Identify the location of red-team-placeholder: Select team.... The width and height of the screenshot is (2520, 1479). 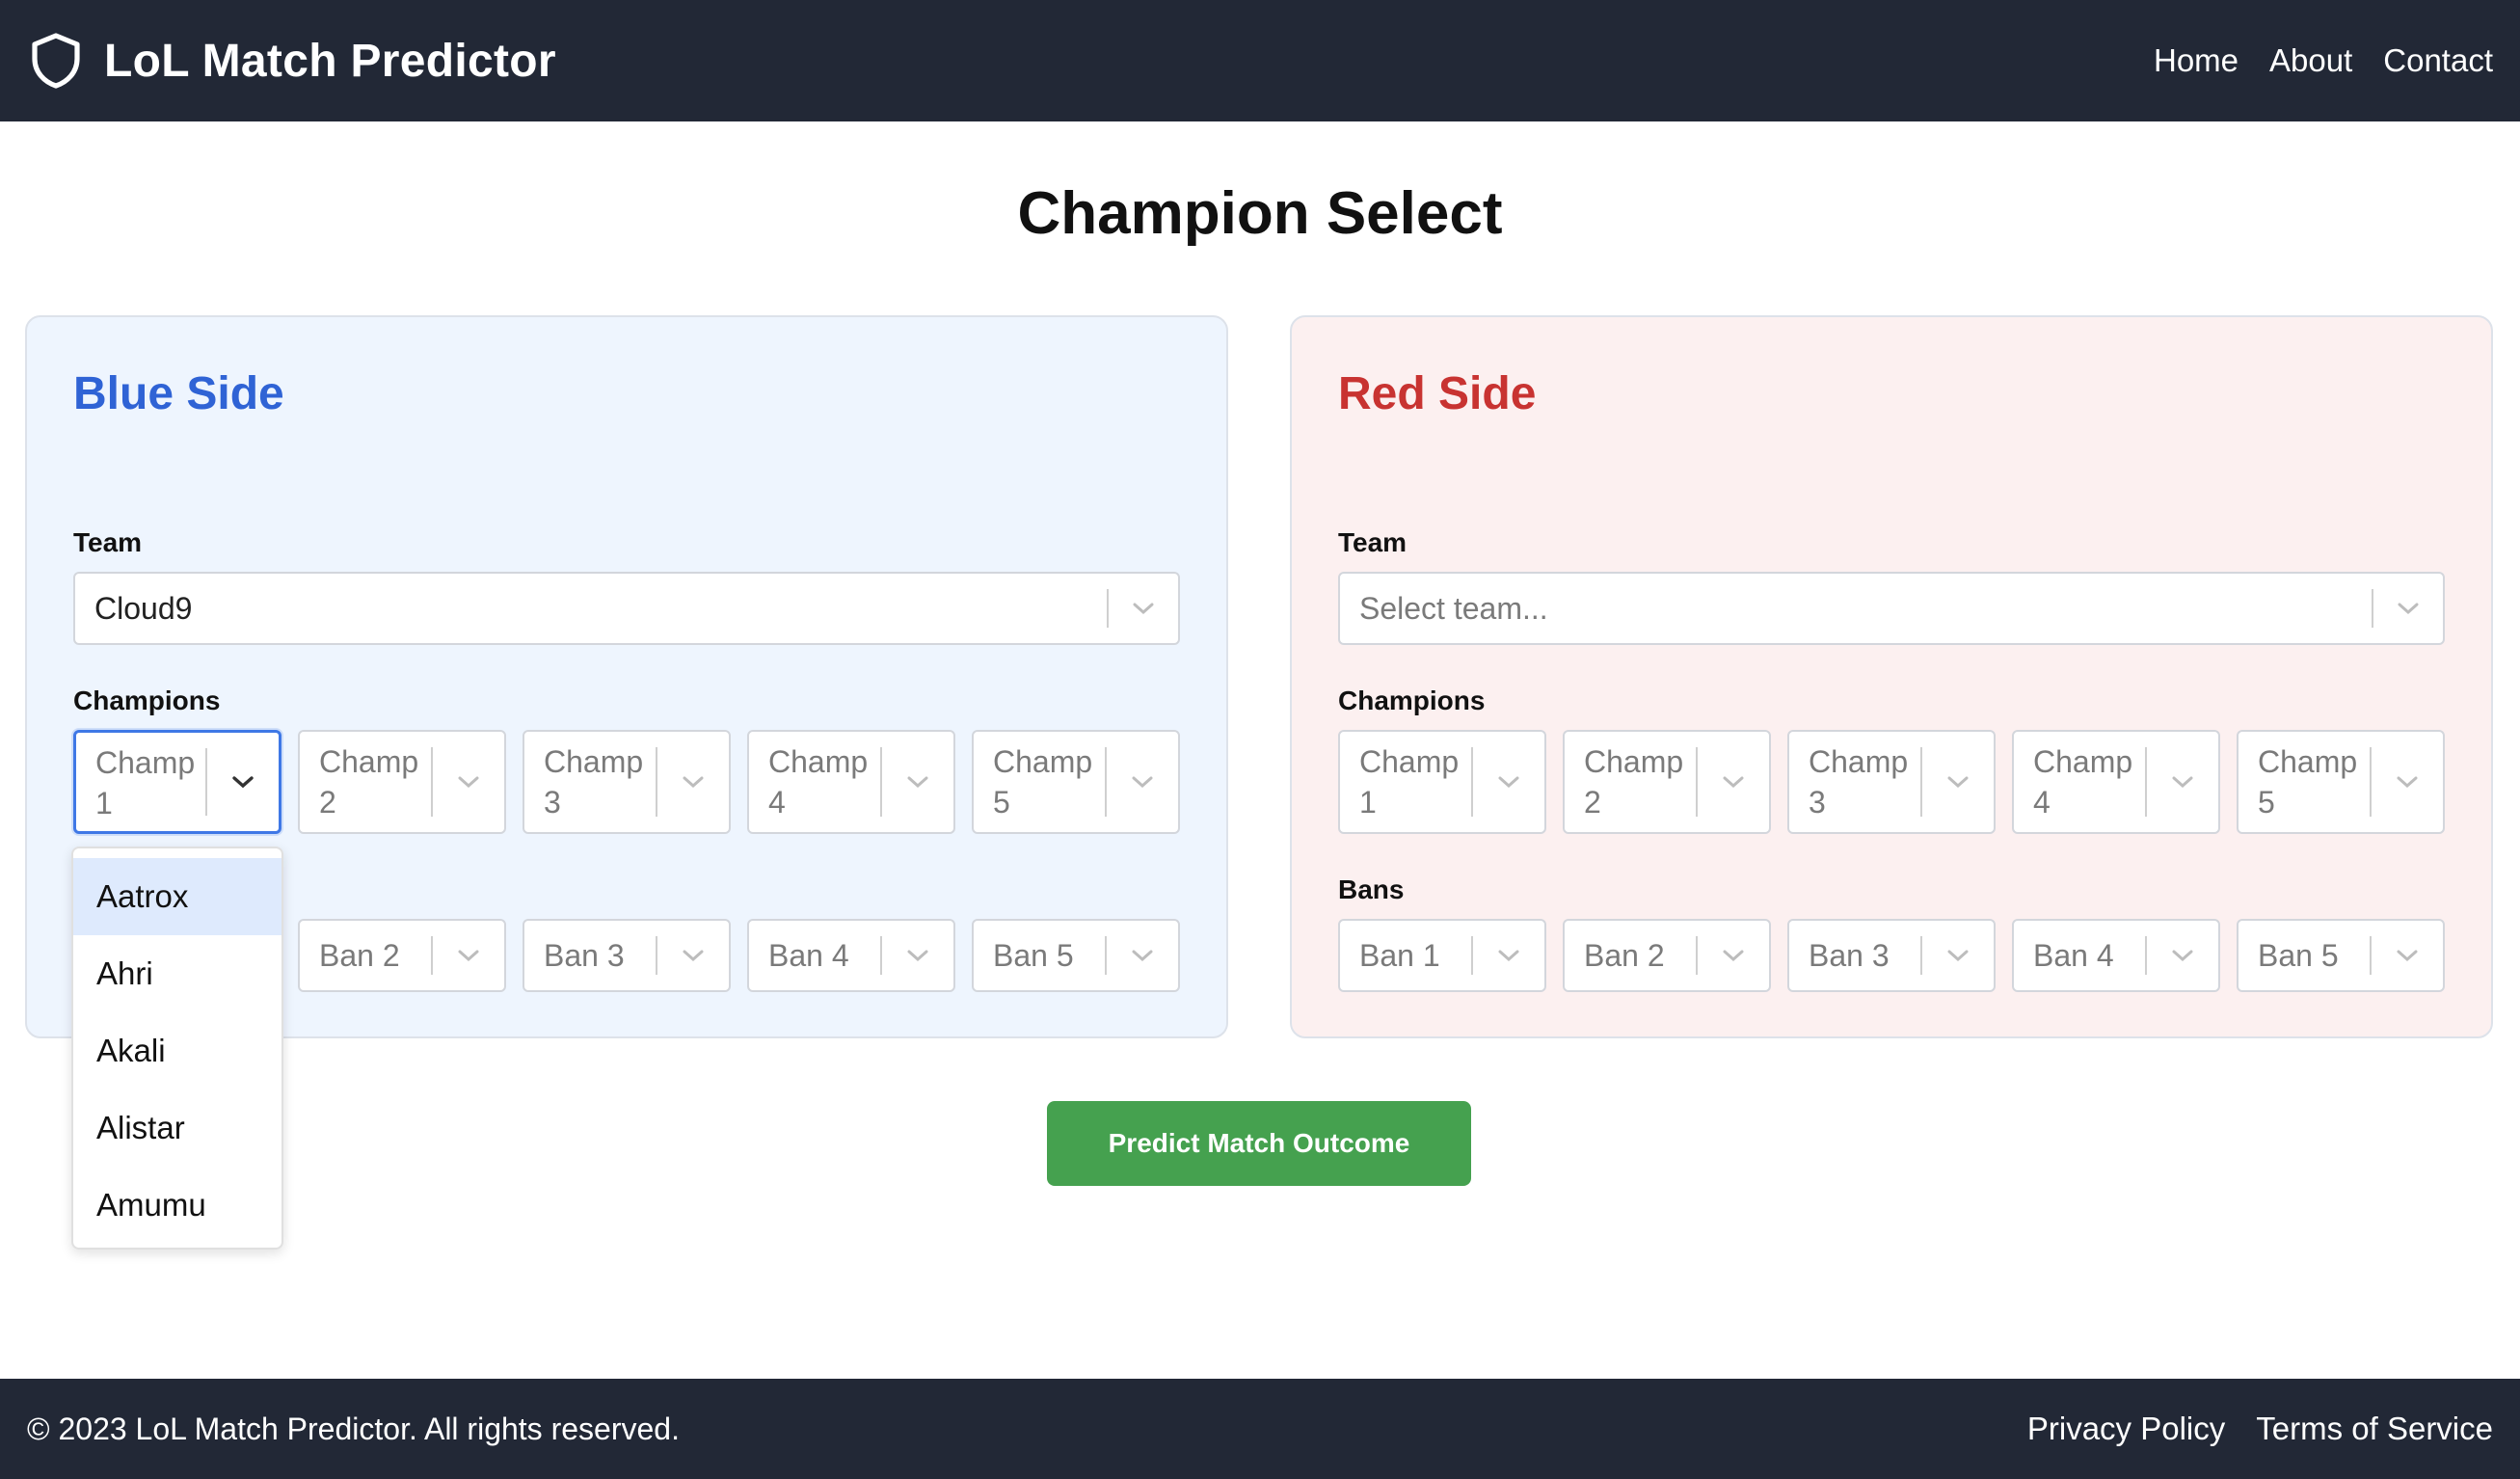
(1454, 608).